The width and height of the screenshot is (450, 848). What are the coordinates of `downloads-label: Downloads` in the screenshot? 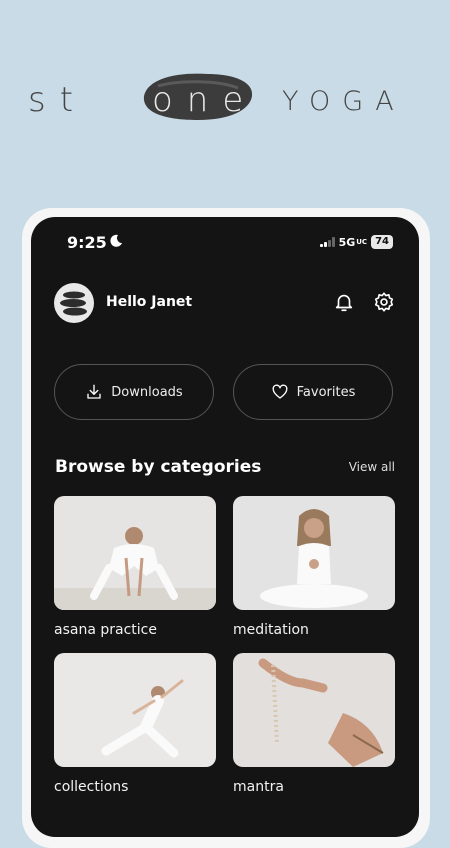 It's located at (147, 392).